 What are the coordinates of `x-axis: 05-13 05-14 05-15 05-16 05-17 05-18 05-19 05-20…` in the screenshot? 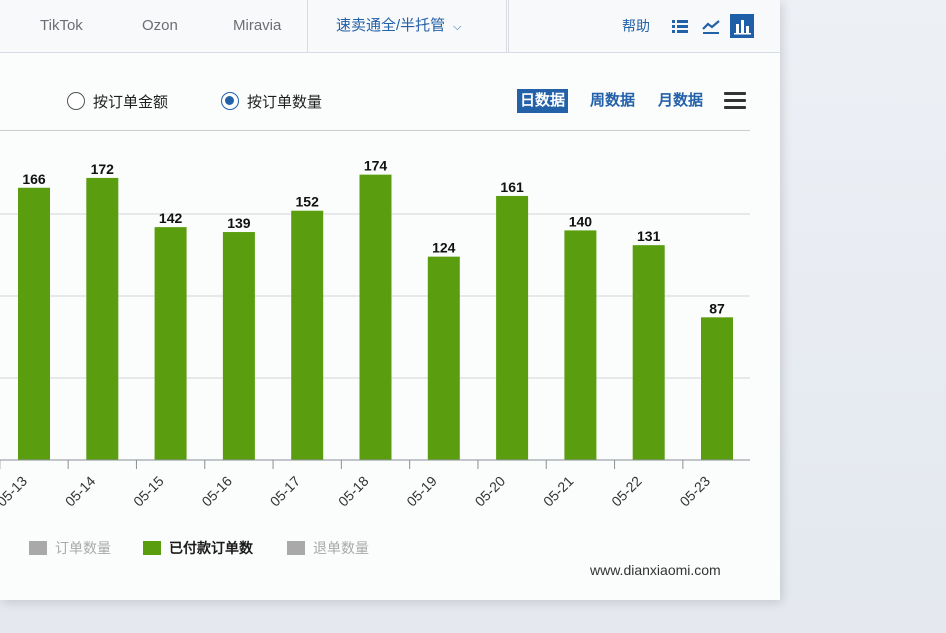 It's located at (375, 484).